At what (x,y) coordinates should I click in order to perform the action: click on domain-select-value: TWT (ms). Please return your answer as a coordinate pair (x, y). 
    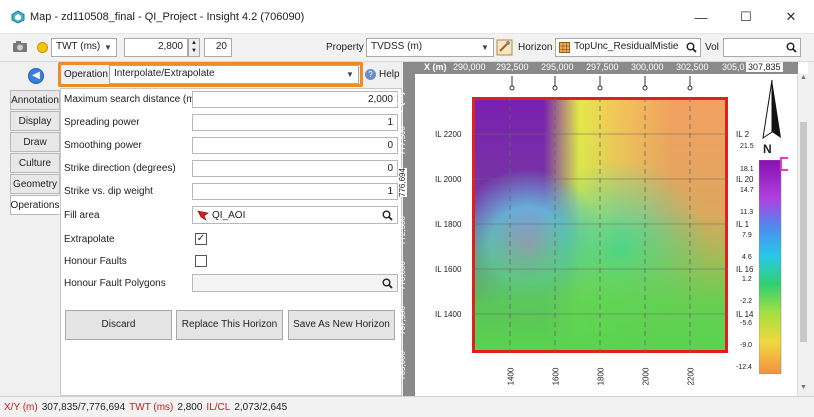
    Looking at the image, I should click on (78, 46).